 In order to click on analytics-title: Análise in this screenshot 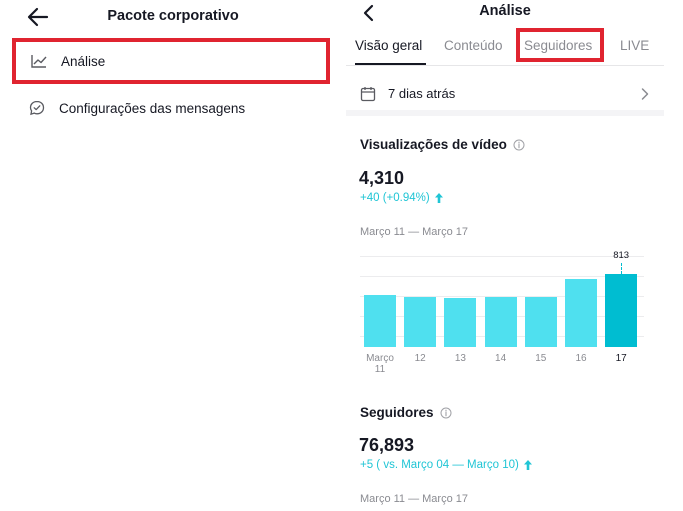, I will do `click(505, 11)`.